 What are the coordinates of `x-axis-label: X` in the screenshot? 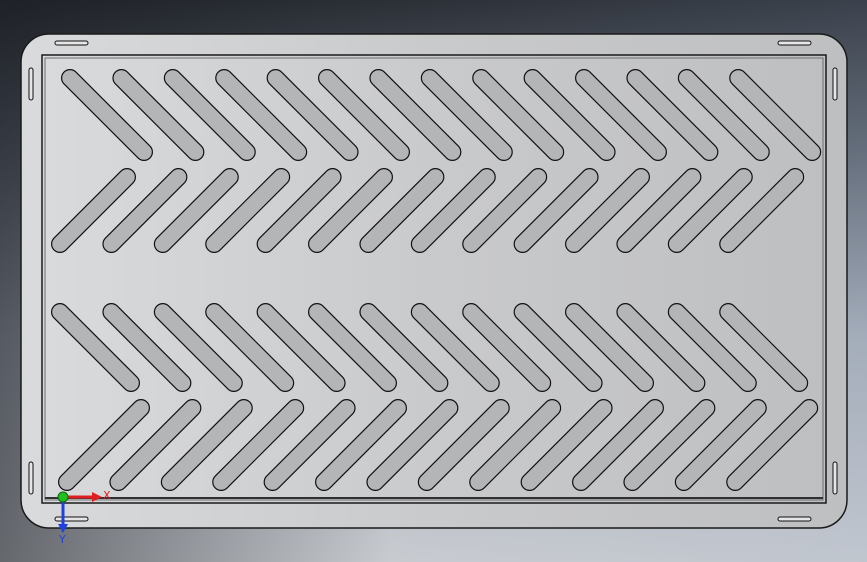 It's located at (107, 495).